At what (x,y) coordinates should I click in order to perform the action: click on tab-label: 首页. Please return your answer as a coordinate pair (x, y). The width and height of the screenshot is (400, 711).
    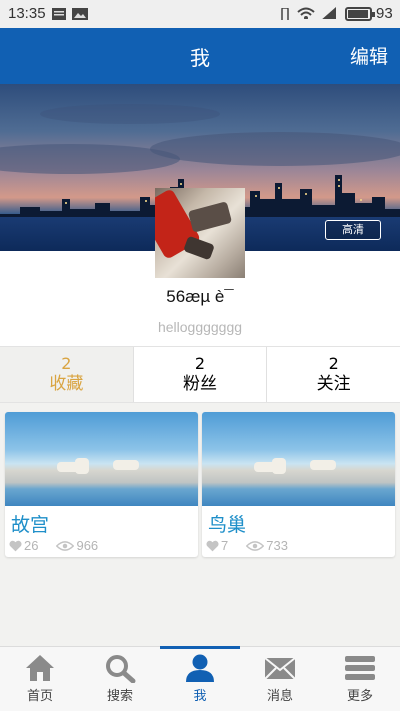
    Looking at the image, I should click on (39, 696).